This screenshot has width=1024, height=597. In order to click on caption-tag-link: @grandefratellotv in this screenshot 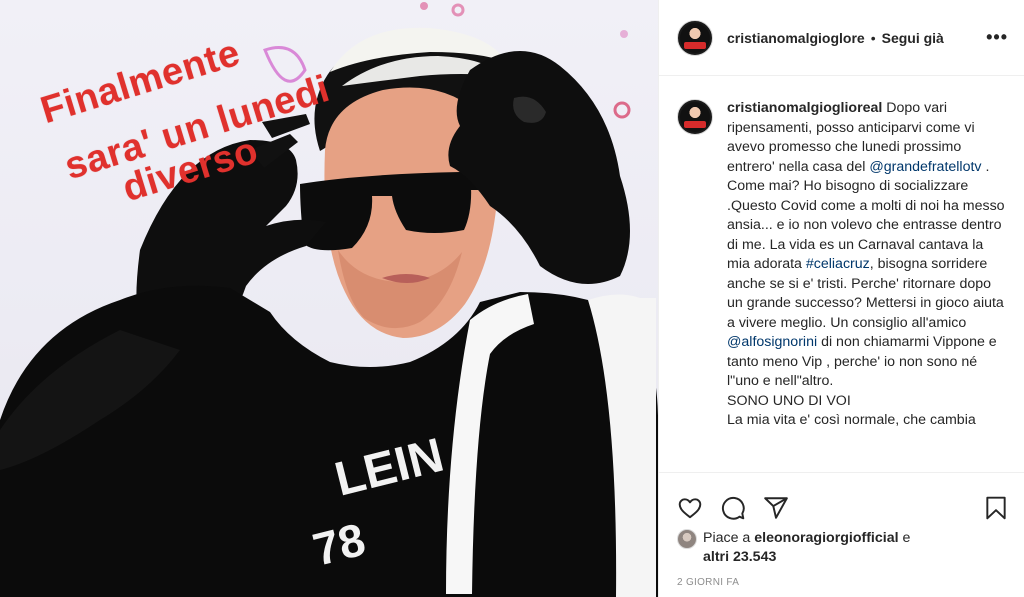, I will do `click(925, 167)`.